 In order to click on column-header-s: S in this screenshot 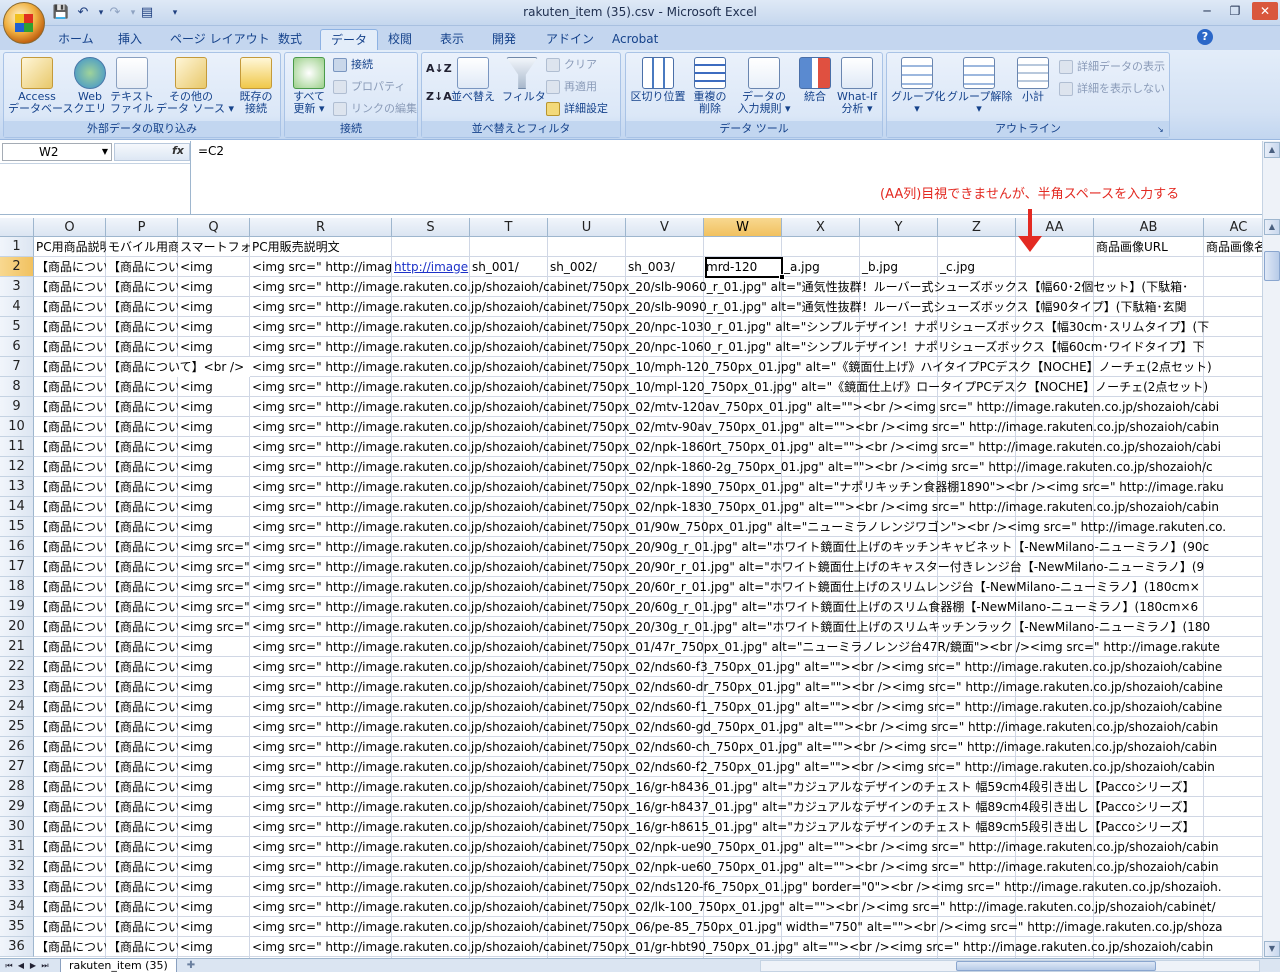, I will do `click(431, 227)`.